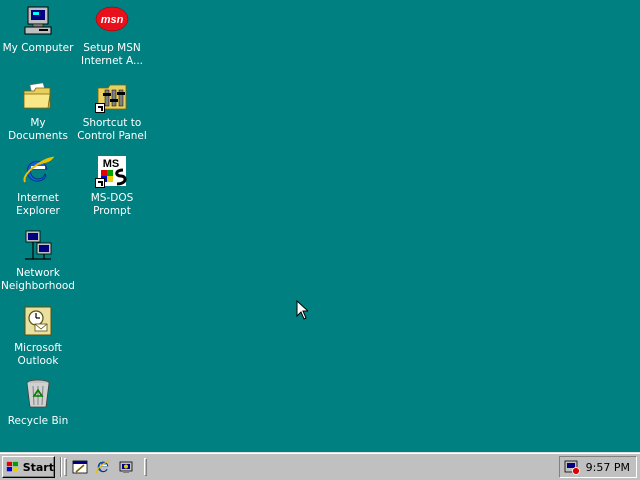 The image size is (640, 480). I want to click on system-tray: 9:57 PM, so click(598, 467).